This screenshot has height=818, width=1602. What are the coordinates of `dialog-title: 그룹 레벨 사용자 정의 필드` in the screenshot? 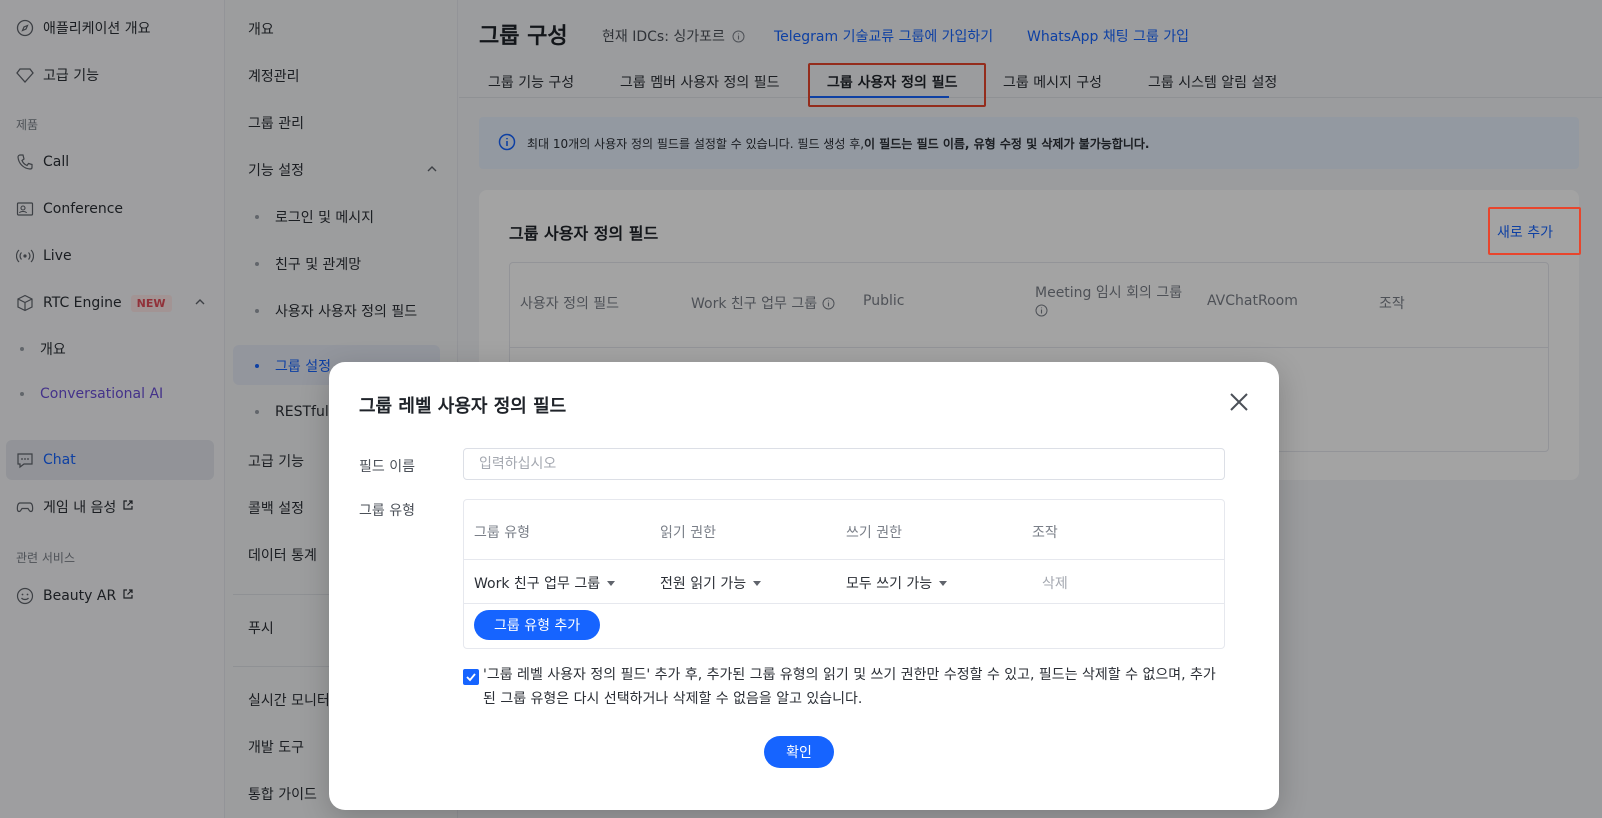 It's located at (463, 406).